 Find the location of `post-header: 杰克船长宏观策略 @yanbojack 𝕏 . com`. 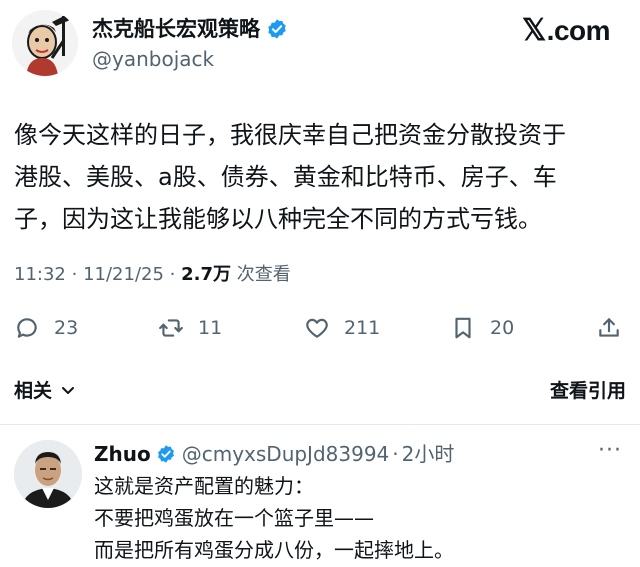

post-header: 杰克船长宏观策略 @yanbojack 𝕏 . com is located at coordinates (320, 40).